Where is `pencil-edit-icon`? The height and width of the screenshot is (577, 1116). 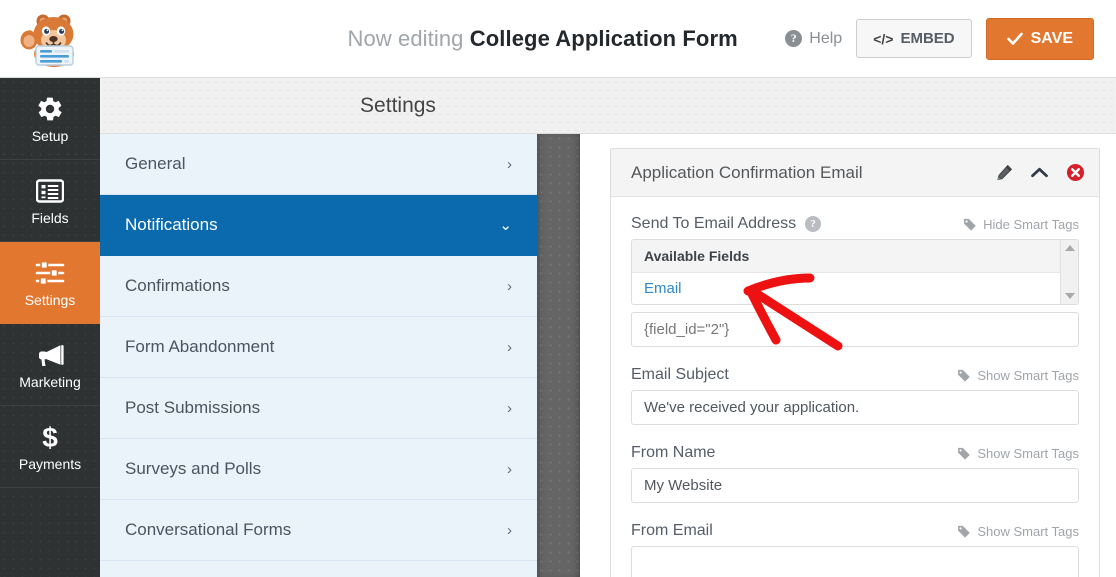
pencil-edit-icon is located at coordinates (1004, 172).